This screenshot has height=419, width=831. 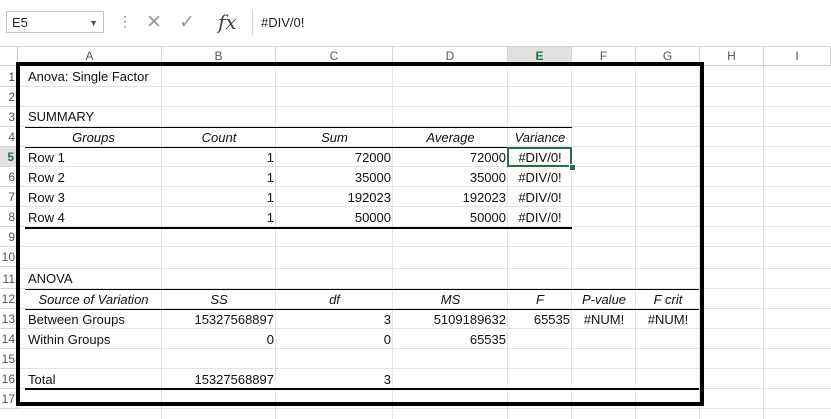 I want to click on column-header-i: I, so click(x=797, y=56).